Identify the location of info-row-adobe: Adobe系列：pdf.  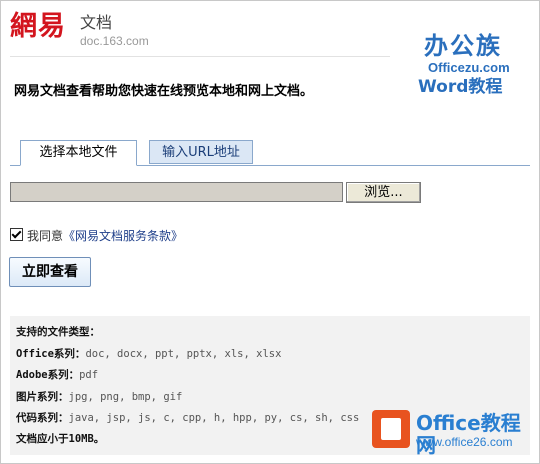
(57, 375).